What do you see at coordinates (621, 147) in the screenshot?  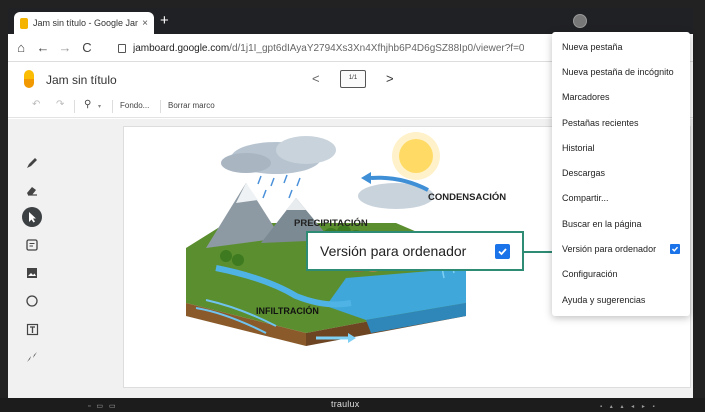 I see `menu-item-history: Historial` at bounding box center [621, 147].